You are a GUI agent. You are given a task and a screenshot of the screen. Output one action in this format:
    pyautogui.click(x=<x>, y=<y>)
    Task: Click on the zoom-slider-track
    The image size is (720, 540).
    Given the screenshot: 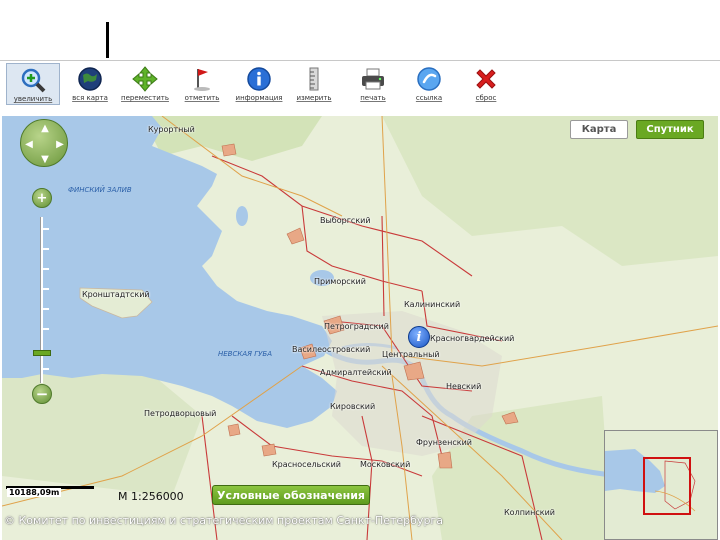 What is the action you would take?
    pyautogui.click(x=41, y=300)
    